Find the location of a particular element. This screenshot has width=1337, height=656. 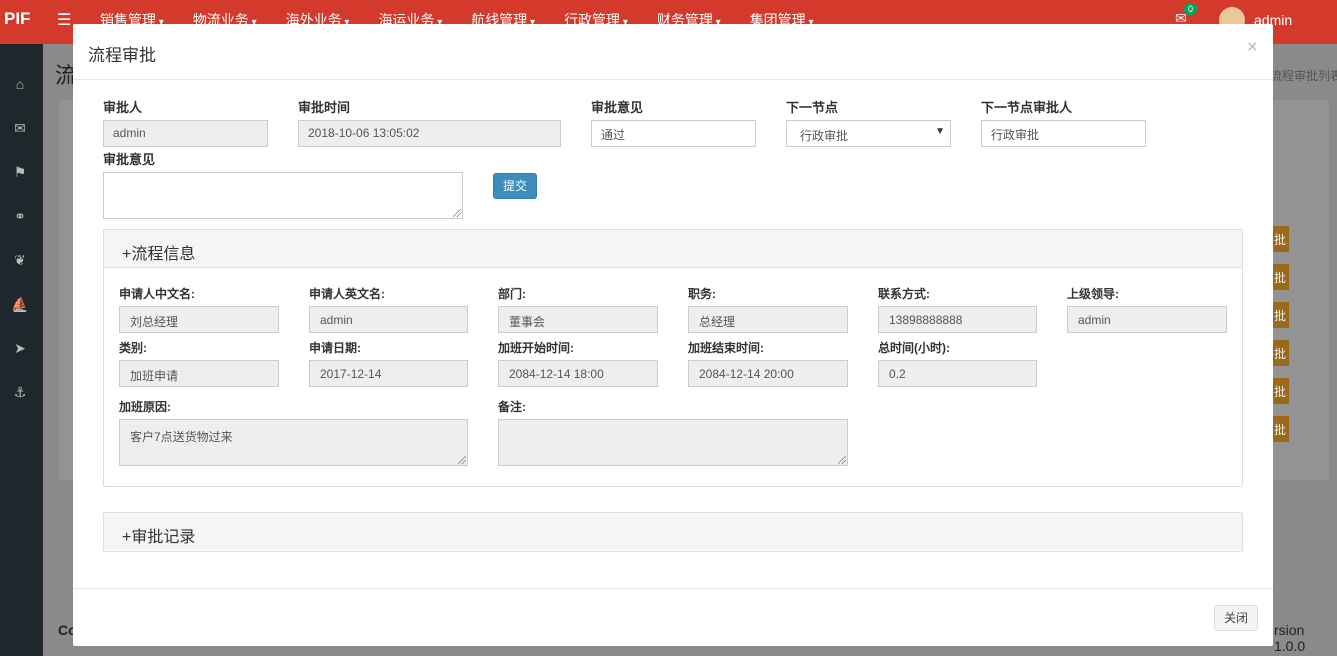

close-icon: × is located at coordinates (1252, 48).